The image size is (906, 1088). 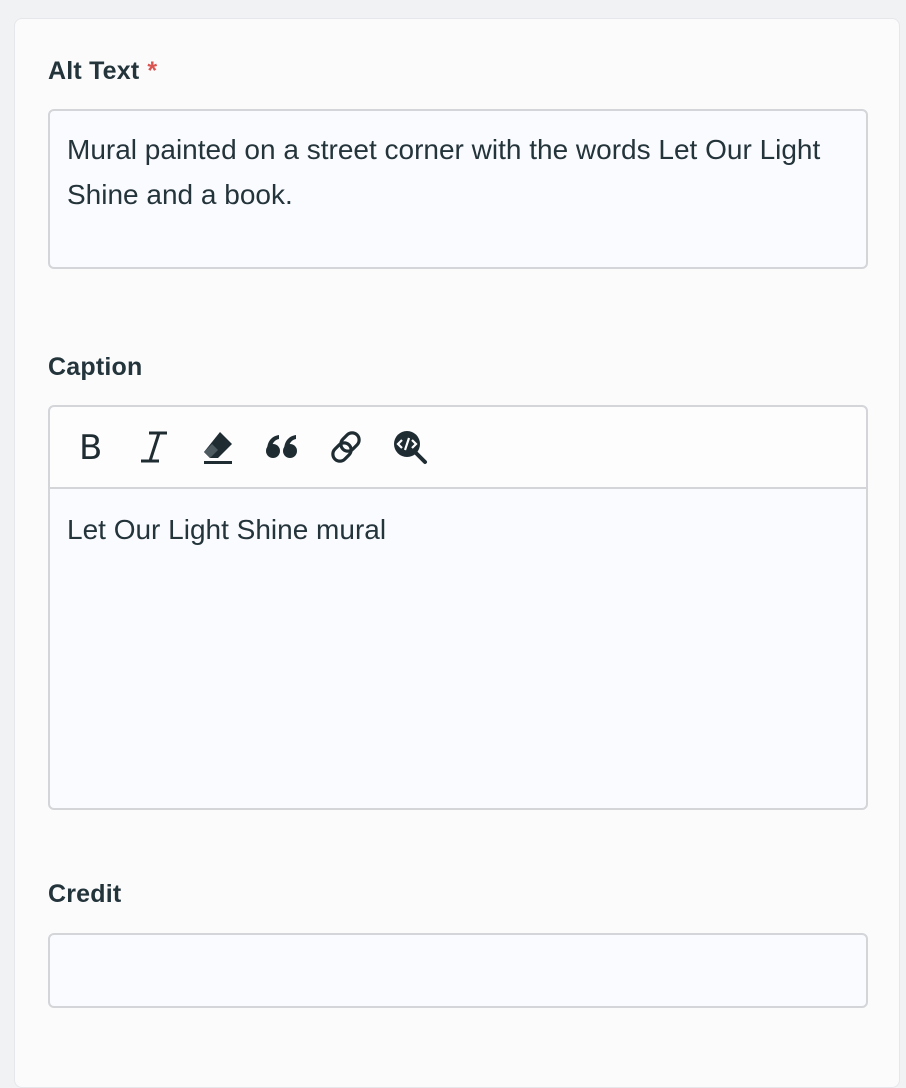 I want to click on source-button, so click(x=410, y=447).